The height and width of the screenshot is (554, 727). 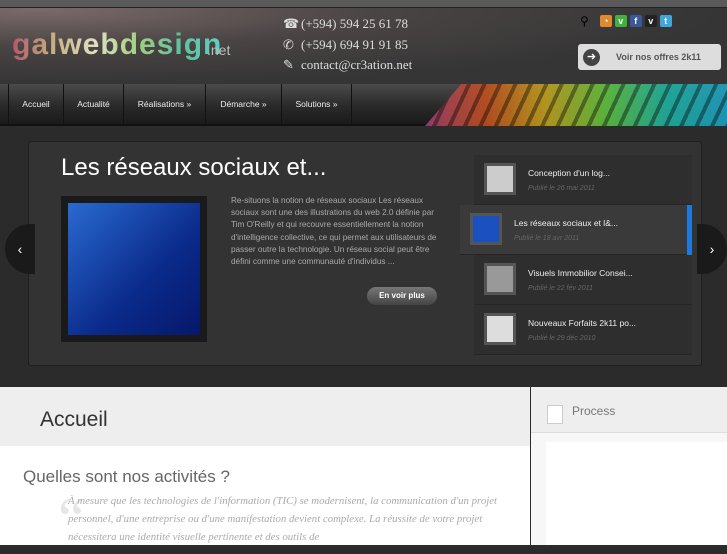 What do you see at coordinates (20, 249) in the screenshot?
I see `slider-prev-button: ‹` at bounding box center [20, 249].